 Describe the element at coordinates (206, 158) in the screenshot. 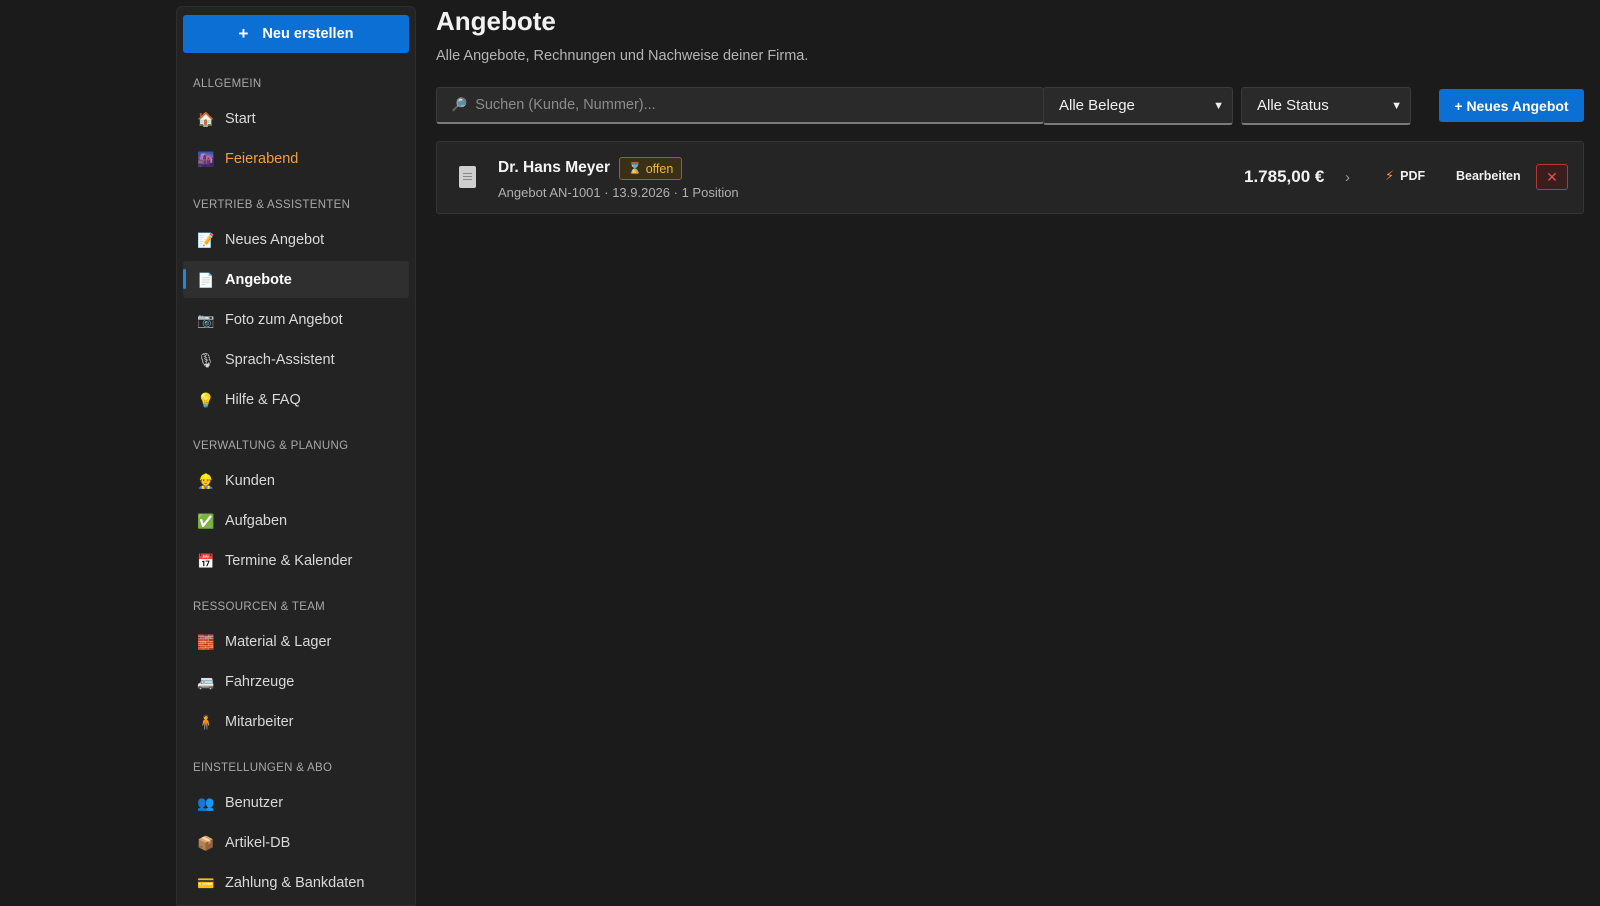

I see `evening-icon: 🌆` at that location.